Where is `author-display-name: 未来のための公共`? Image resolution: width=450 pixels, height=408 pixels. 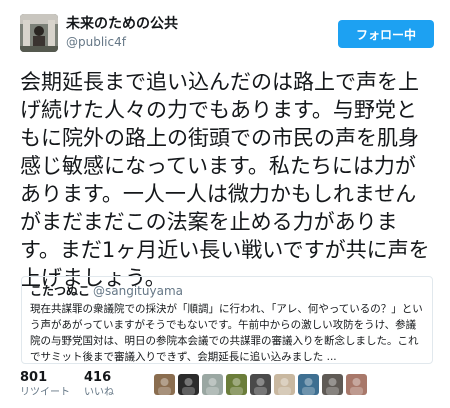 author-display-name: 未来のための公共 is located at coordinates (122, 24).